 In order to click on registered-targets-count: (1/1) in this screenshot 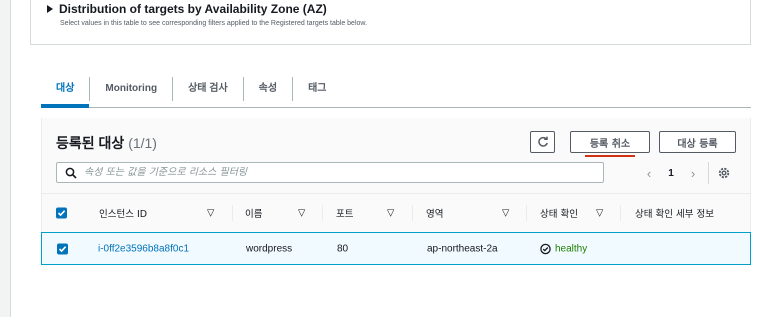, I will do `click(142, 143)`.